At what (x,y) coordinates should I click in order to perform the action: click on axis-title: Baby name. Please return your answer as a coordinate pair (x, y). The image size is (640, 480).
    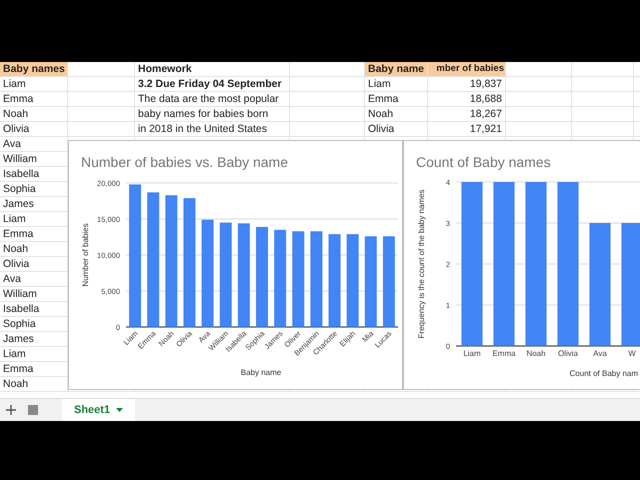
    Looking at the image, I should click on (261, 372).